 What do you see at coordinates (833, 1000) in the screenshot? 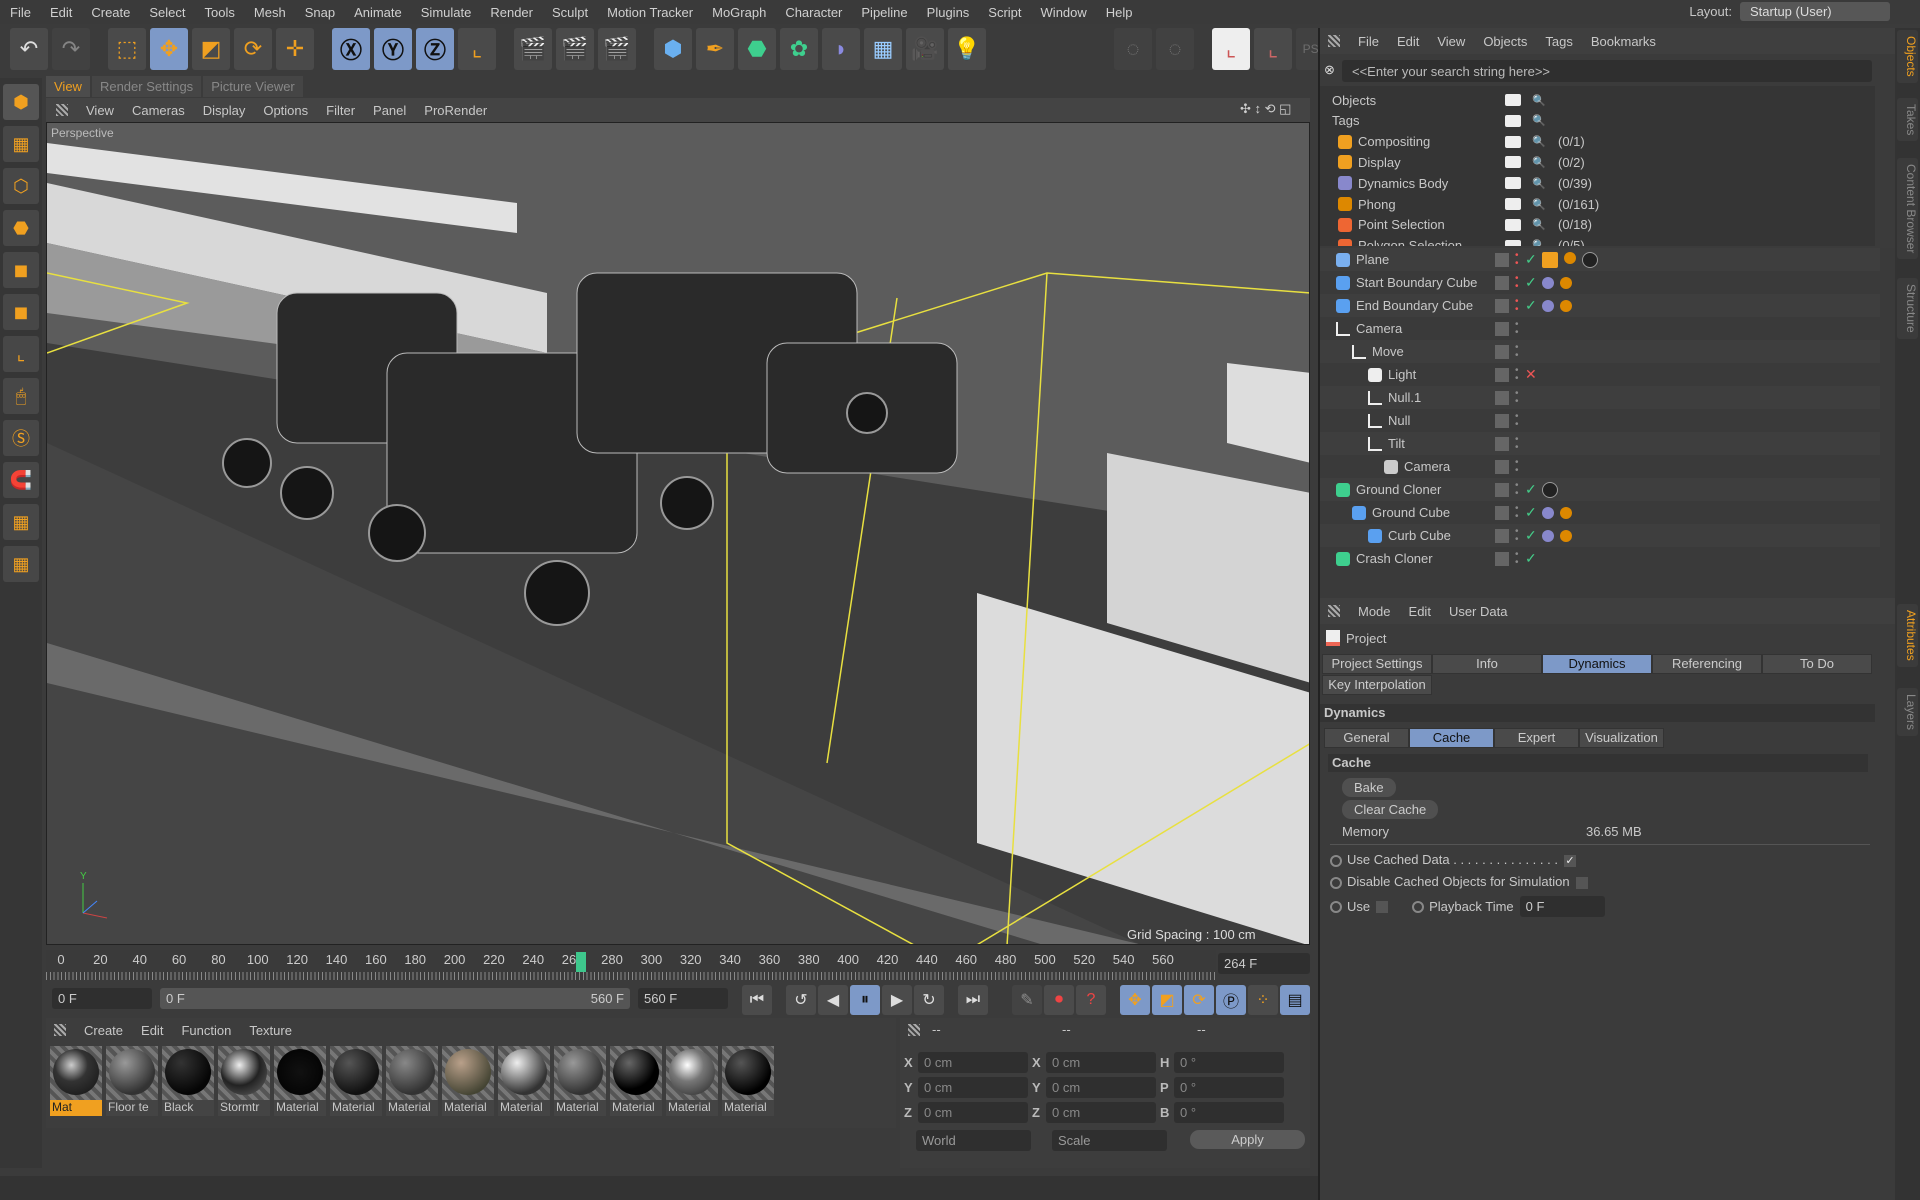
I see `previous-frame-button: ◀` at bounding box center [833, 1000].